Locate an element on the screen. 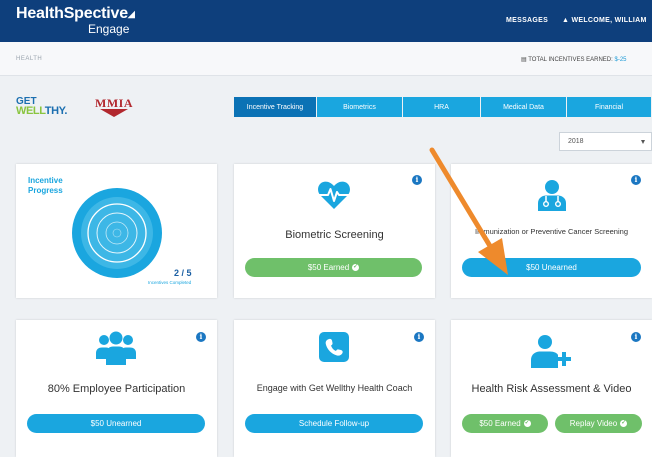 This screenshot has height=457, width=652. phone-icon is located at coordinates (334, 347).